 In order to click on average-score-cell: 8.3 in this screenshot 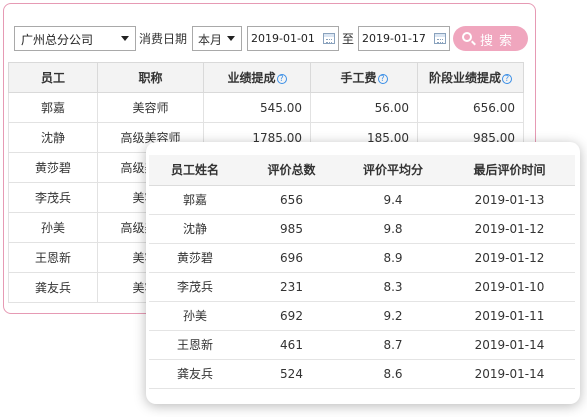, I will do `click(393, 287)`.